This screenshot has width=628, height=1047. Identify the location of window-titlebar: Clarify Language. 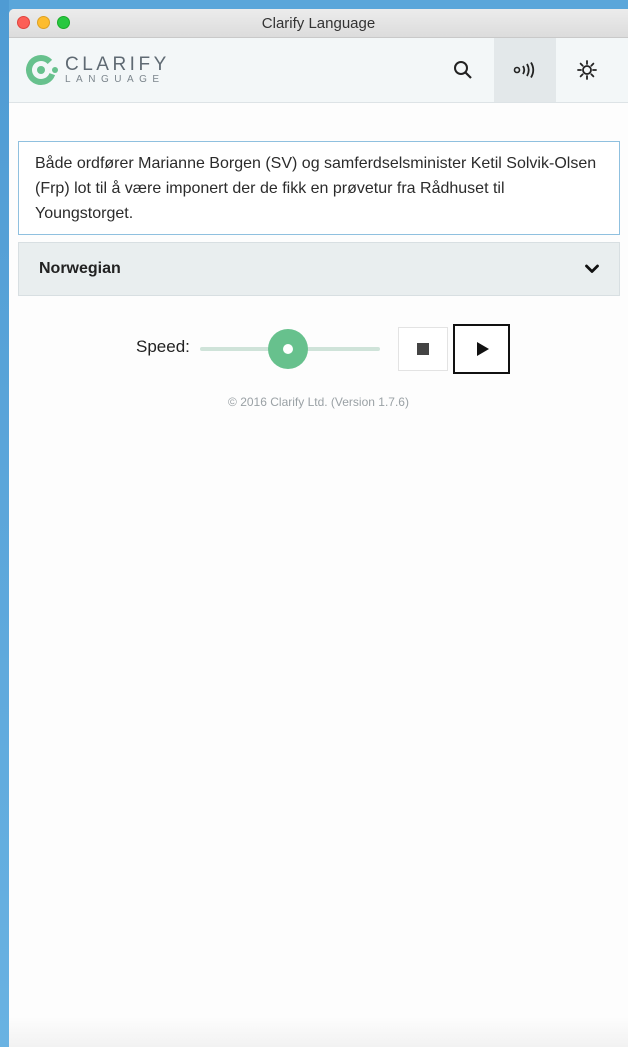
(318, 23).